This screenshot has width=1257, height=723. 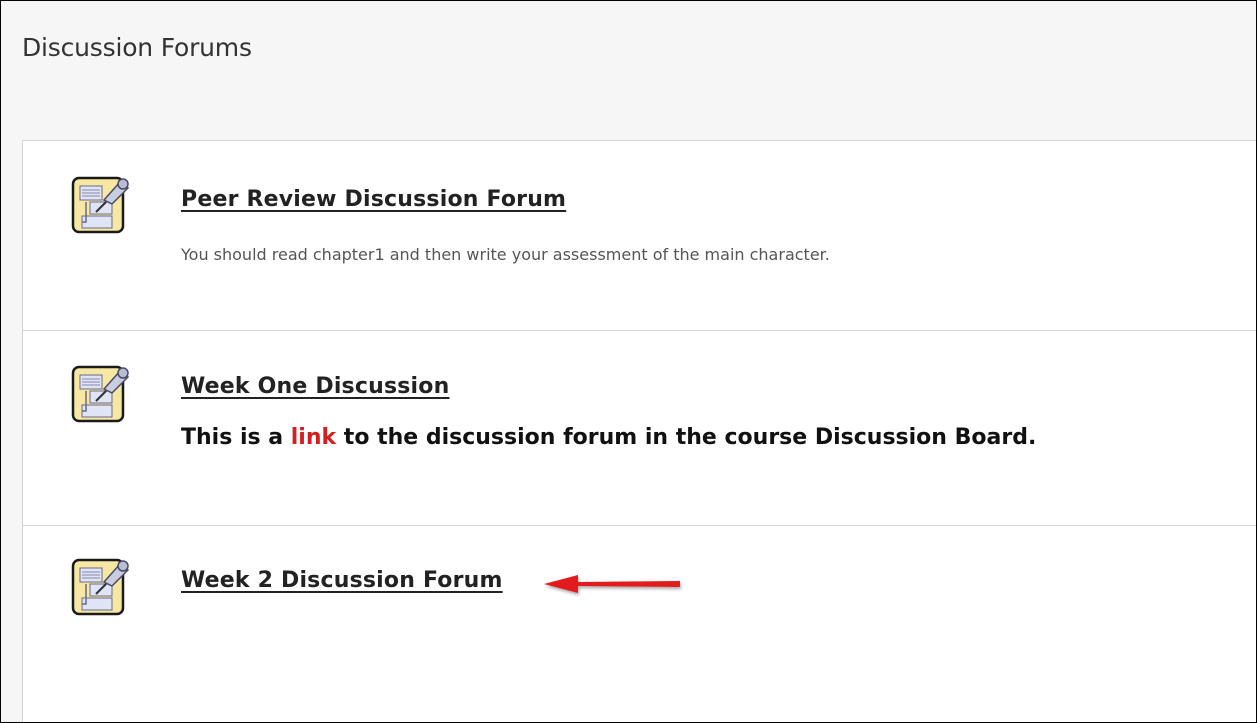 I want to click on forum-link-week-2: Week 2 Discussion Forum, so click(x=342, y=580).